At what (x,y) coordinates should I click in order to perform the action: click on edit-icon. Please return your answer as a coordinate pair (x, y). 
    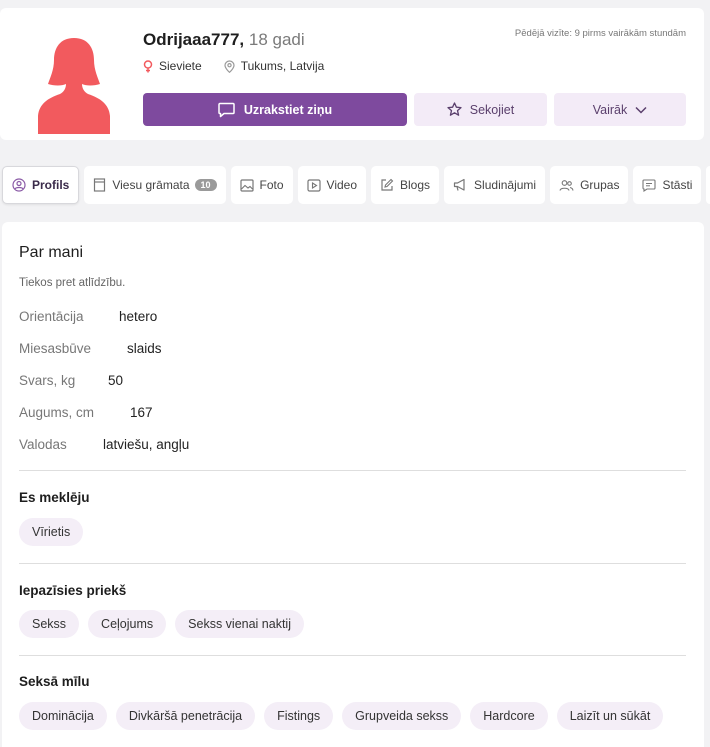
    Looking at the image, I should click on (387, 184).